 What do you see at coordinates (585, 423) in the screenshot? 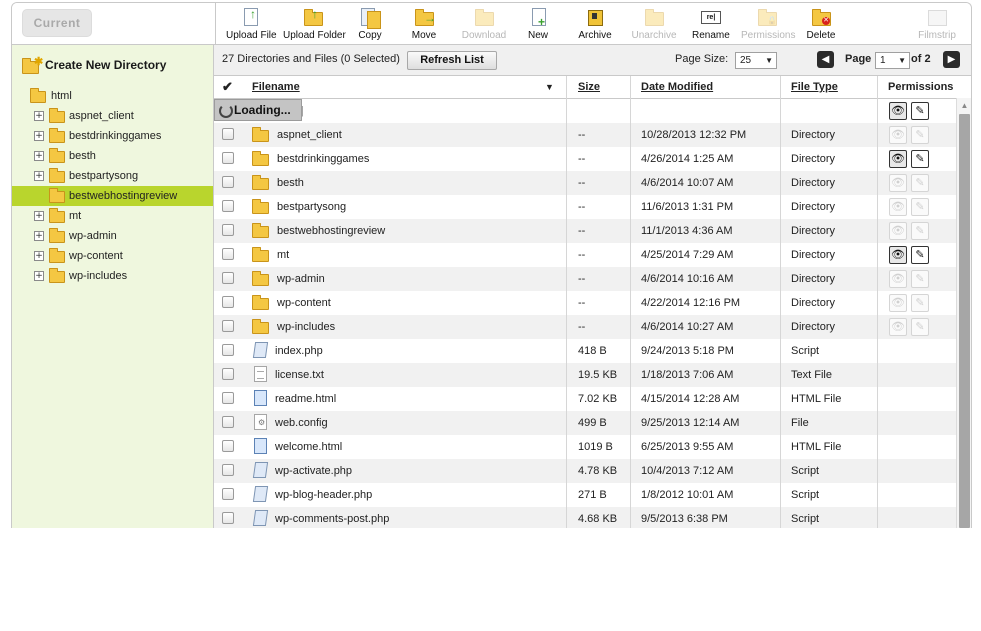
I see `table-row: web.config 499 B 9/25/2013 12:14 AM File` at bounding box center [585, 423].